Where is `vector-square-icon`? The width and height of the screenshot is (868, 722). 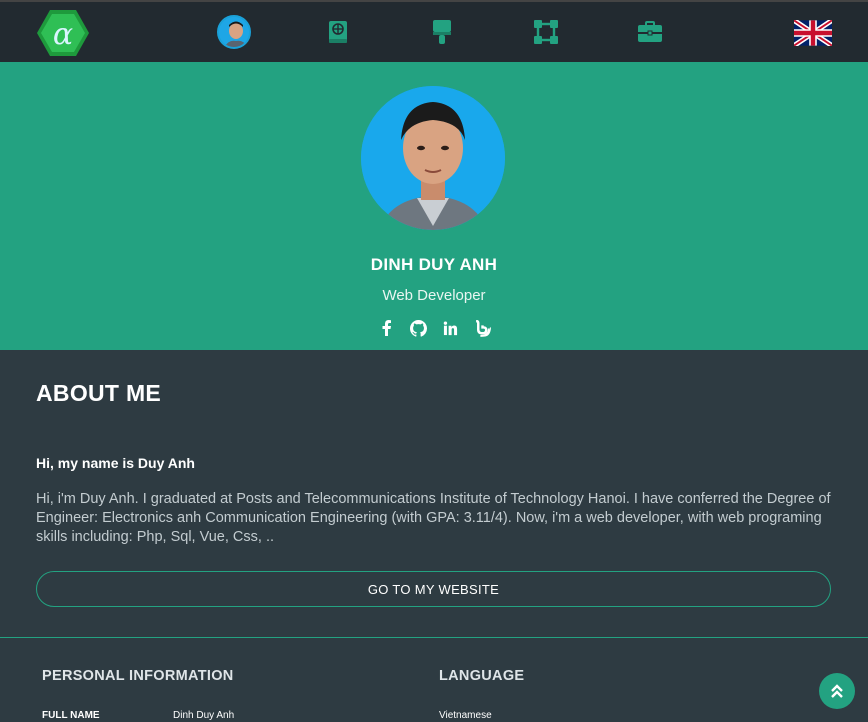
vector-square-icon is located at coordinates (546, 32).